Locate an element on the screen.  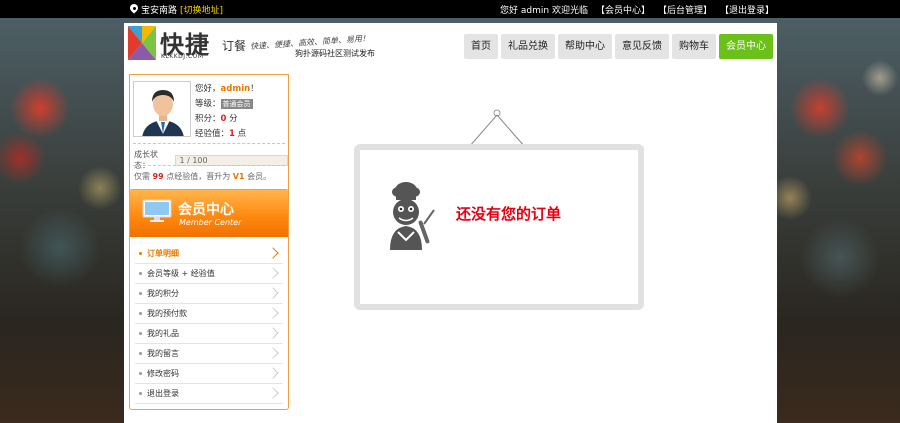
logo-icon is located at coordinates (142, 43).